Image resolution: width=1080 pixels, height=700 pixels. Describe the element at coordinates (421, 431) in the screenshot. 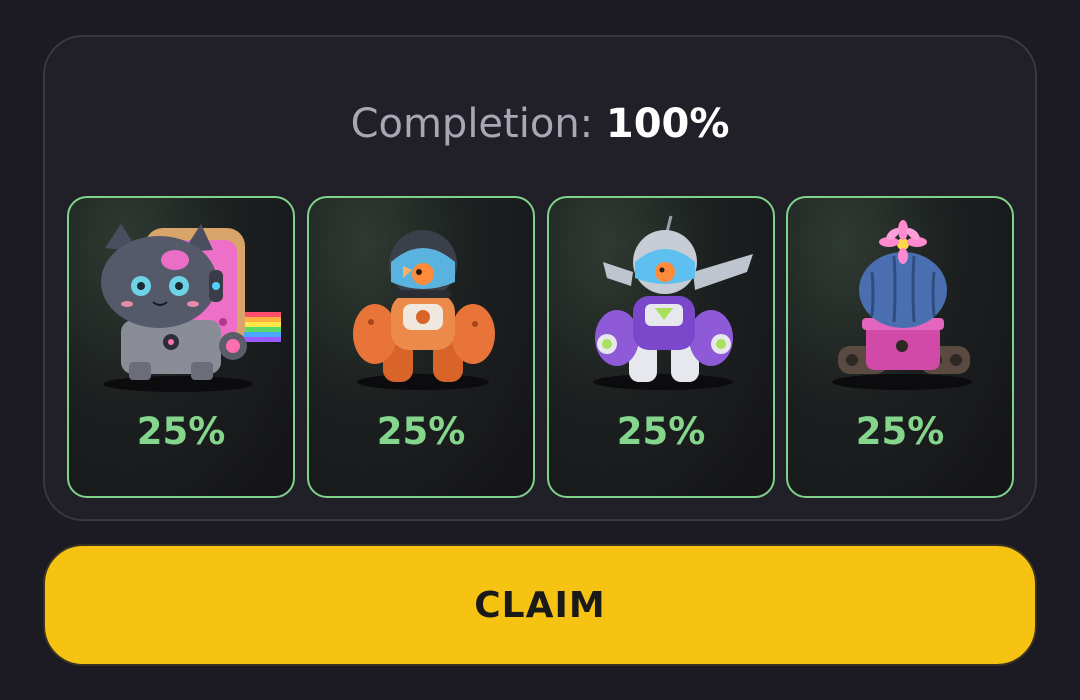

I see `card-2-percent: 25%` at that location.